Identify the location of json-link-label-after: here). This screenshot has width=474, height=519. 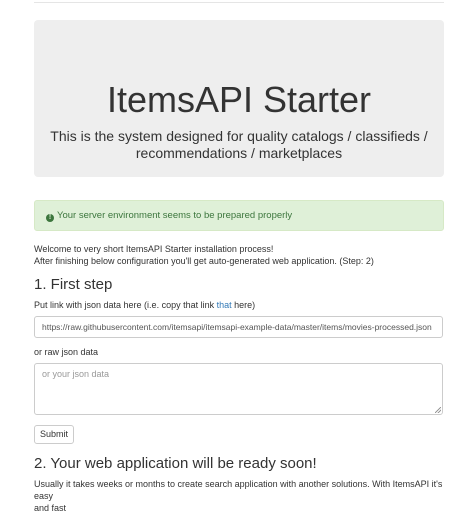
(243, 305).